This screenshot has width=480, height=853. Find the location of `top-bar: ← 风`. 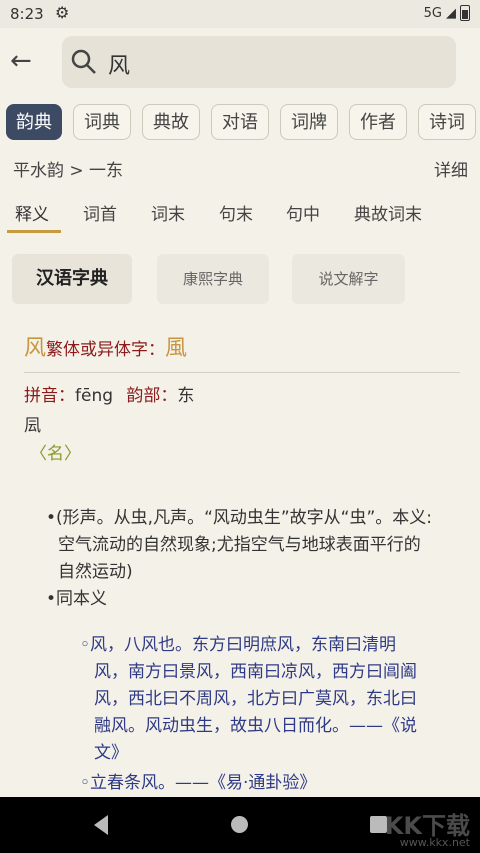

top-bar: ← 风 is located at coordinates (240, 62).